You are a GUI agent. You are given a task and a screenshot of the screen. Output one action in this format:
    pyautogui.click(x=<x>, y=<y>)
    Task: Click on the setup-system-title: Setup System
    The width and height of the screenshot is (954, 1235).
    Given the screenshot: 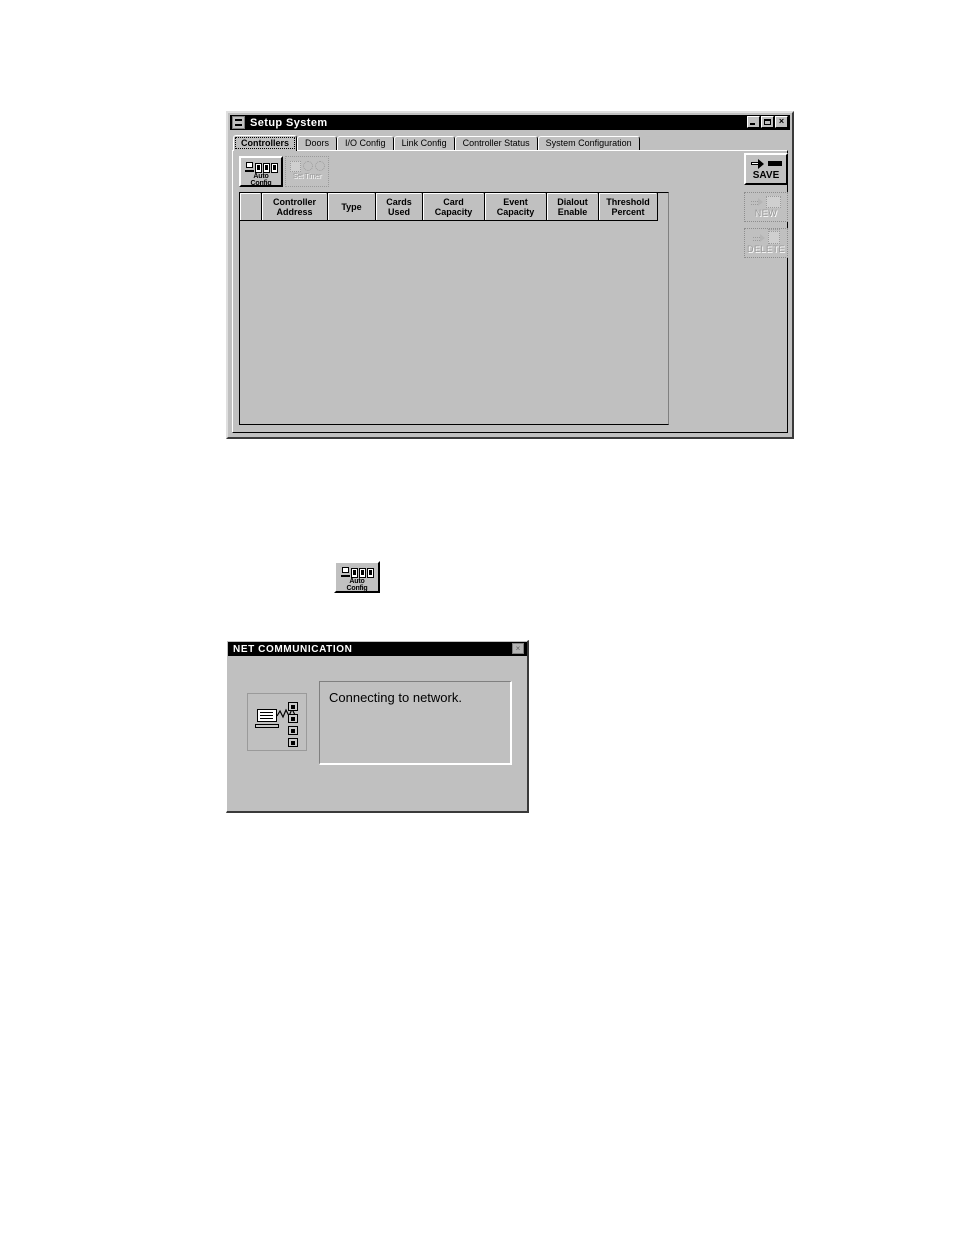 What is the action you would take?
    pyautogui.click(x=289, y=122)
    